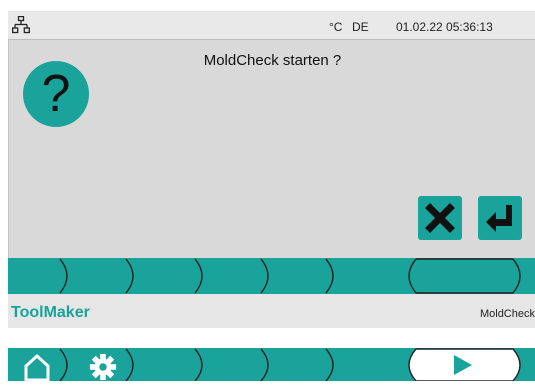  What do you see at coordinates (271, 365) in the screenshot?
I see `navigation-bar` at bounding box center [271, 365].